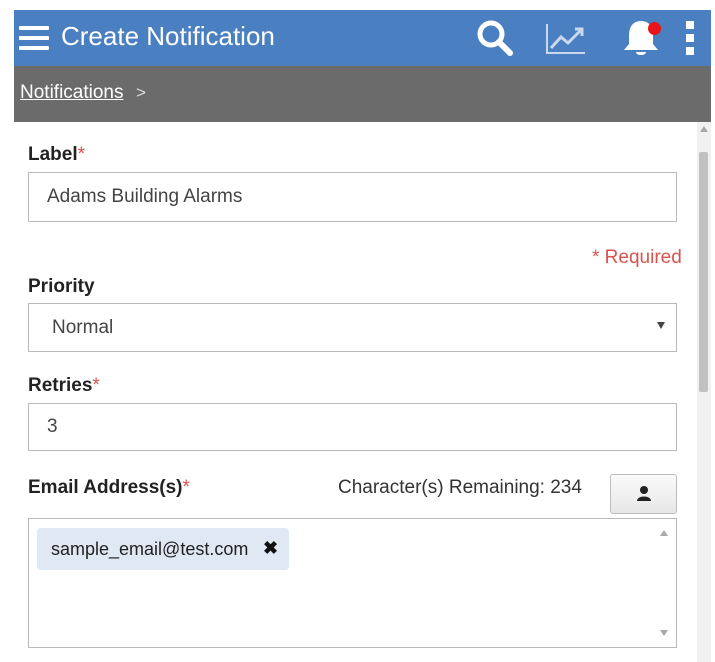 Image resolution: width=715 pixels, height=662 pixels. What do you see at coordinates (52, 426) in the screenshot?
I see `retries-input-value: 3` at bounding box center [52, 426].